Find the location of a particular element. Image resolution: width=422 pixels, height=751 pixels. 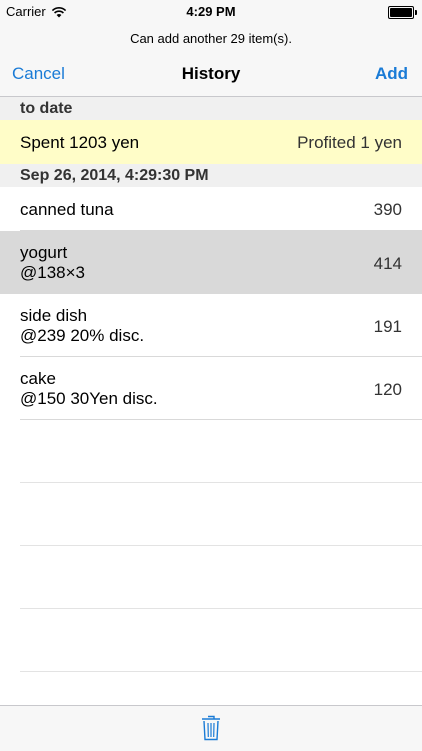

item-detail: @138×3 is located at coordinates (52, 273).